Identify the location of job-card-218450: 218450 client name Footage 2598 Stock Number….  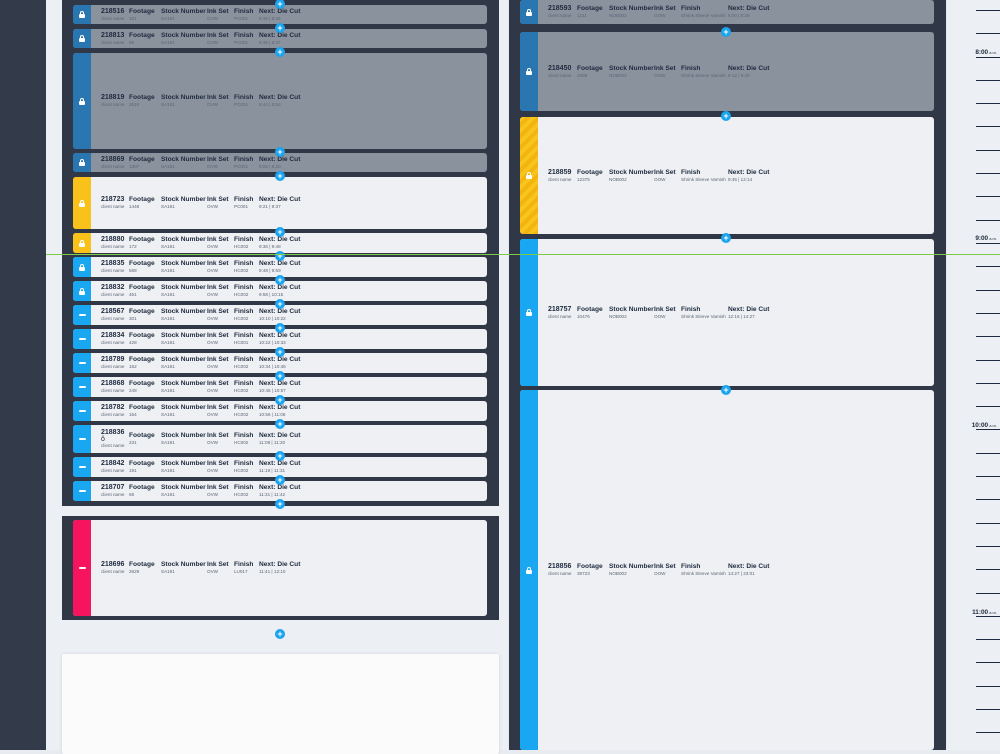
(727, 71).